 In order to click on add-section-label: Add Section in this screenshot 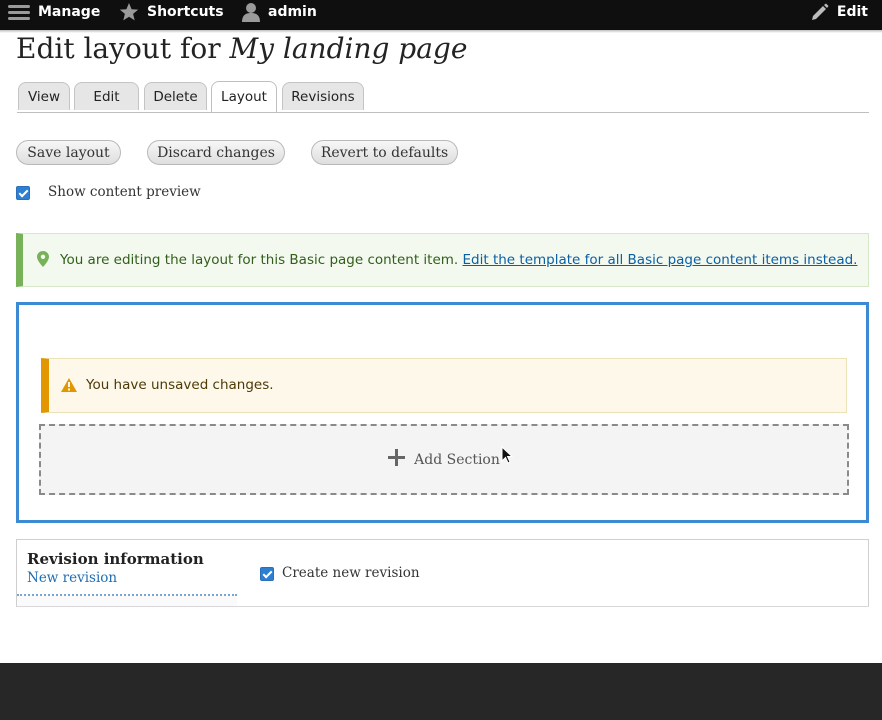, I will do `click(457, 459)`.